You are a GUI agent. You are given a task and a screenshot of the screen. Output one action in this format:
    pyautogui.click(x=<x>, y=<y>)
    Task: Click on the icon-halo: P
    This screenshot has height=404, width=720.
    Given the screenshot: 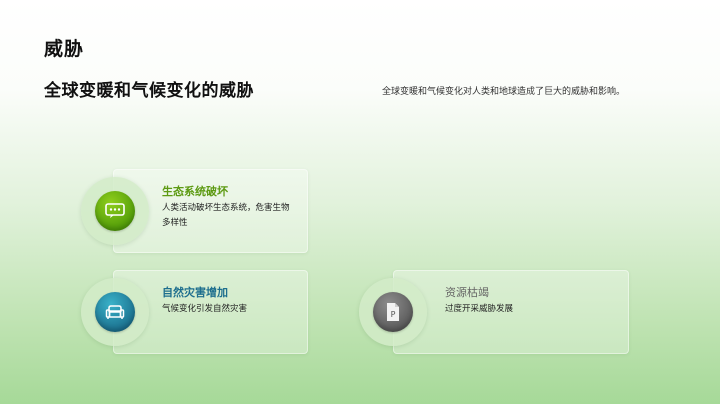 What is the action you would take?
    pyautogui.click(x=393, y=312)
    